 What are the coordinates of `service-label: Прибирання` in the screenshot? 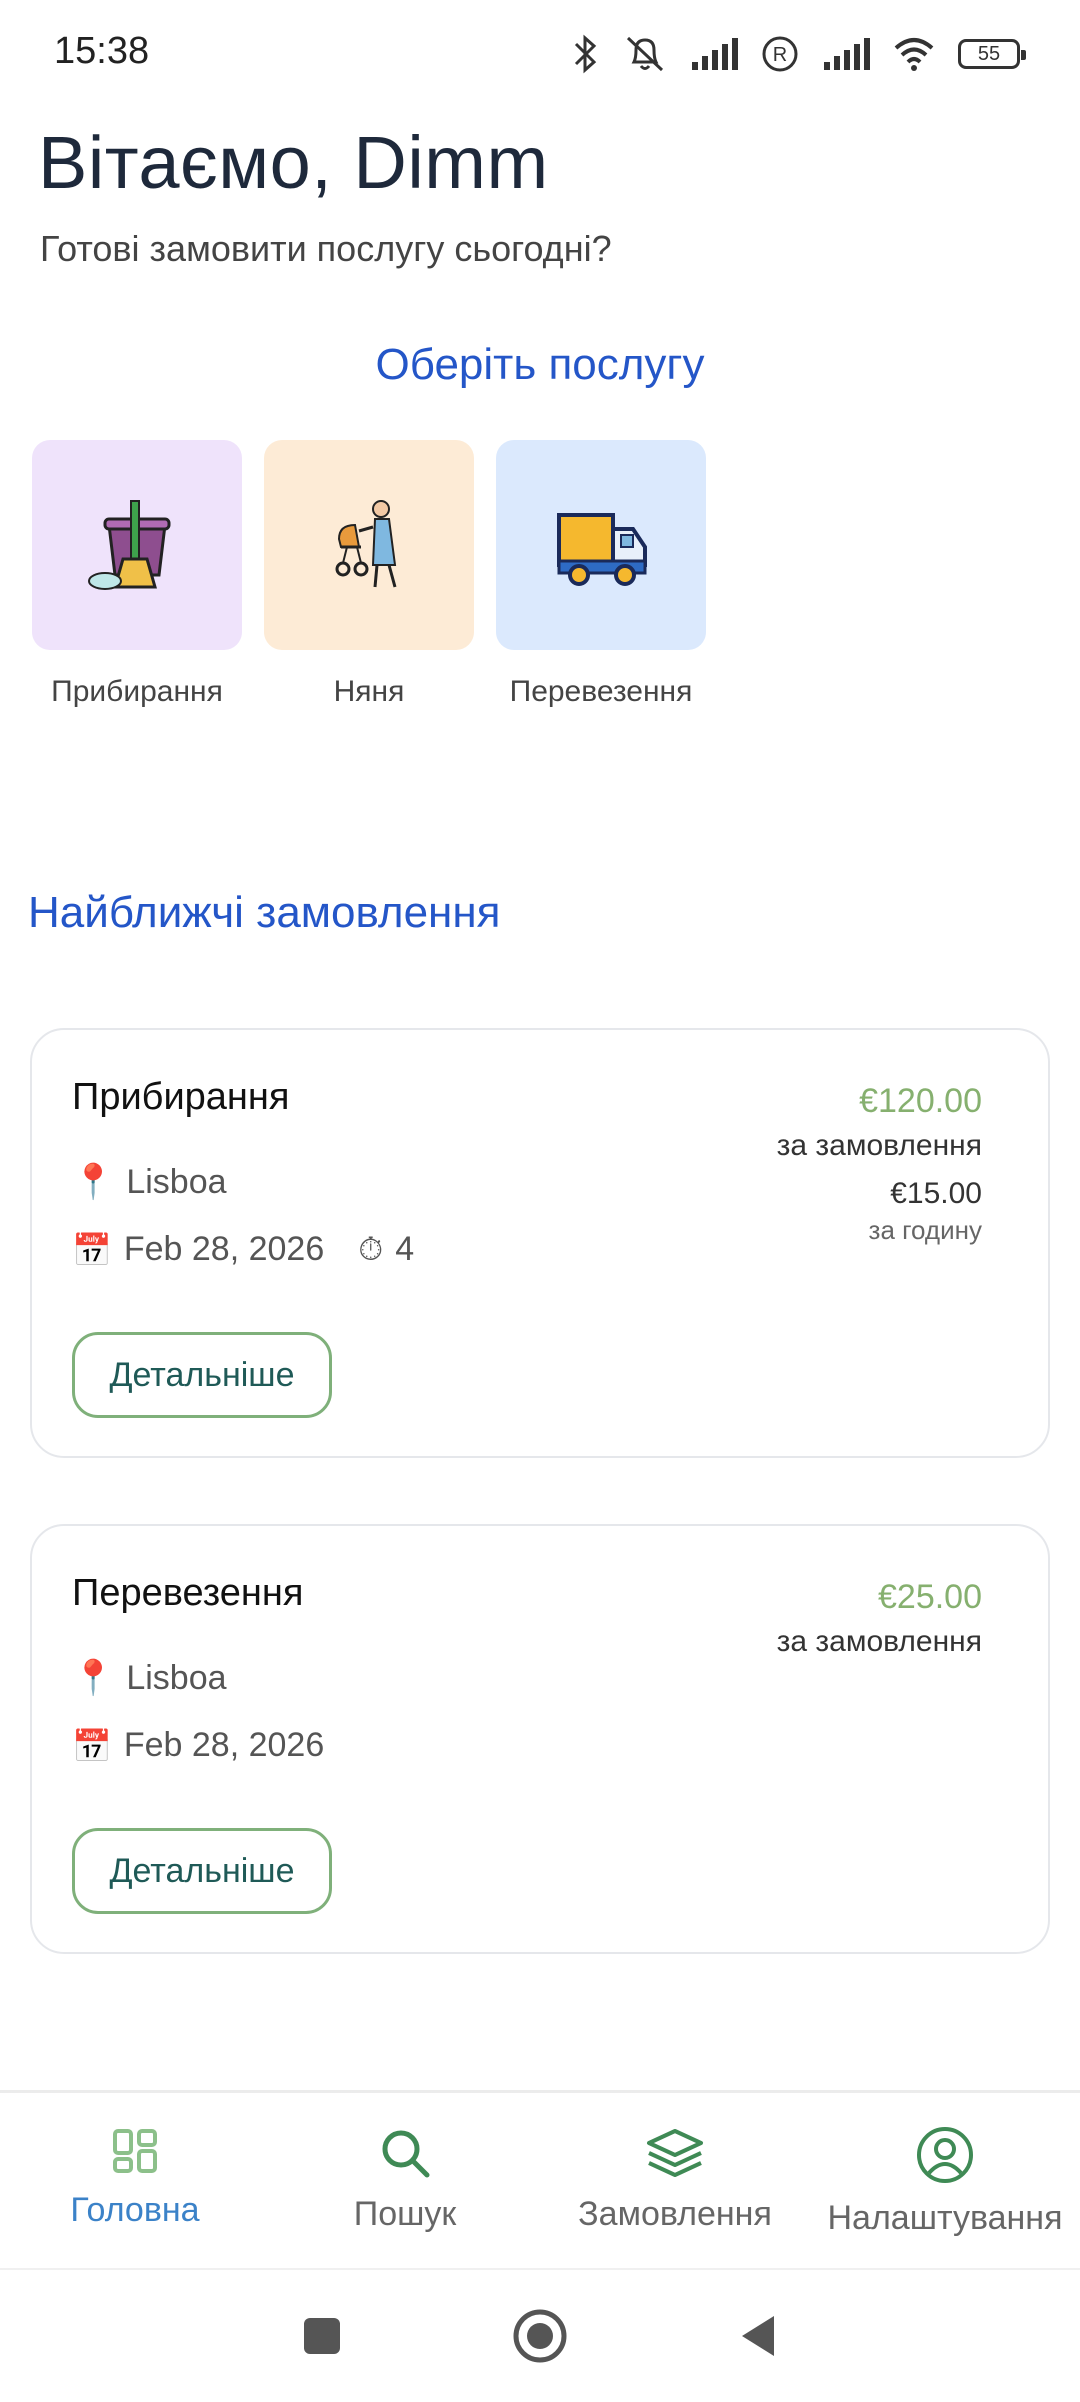 It's located at (137, 691).